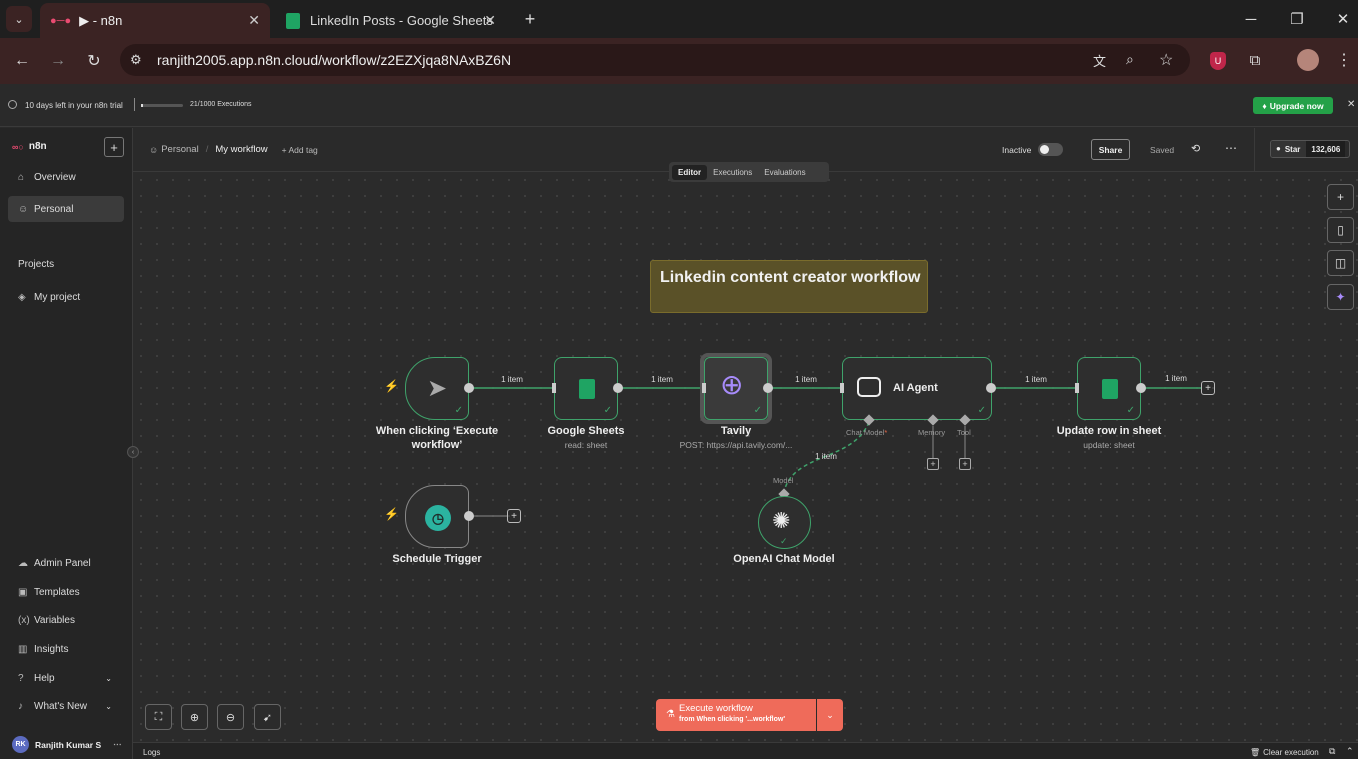  I want to click on cursor-icon: ➤, so click(437, 388).